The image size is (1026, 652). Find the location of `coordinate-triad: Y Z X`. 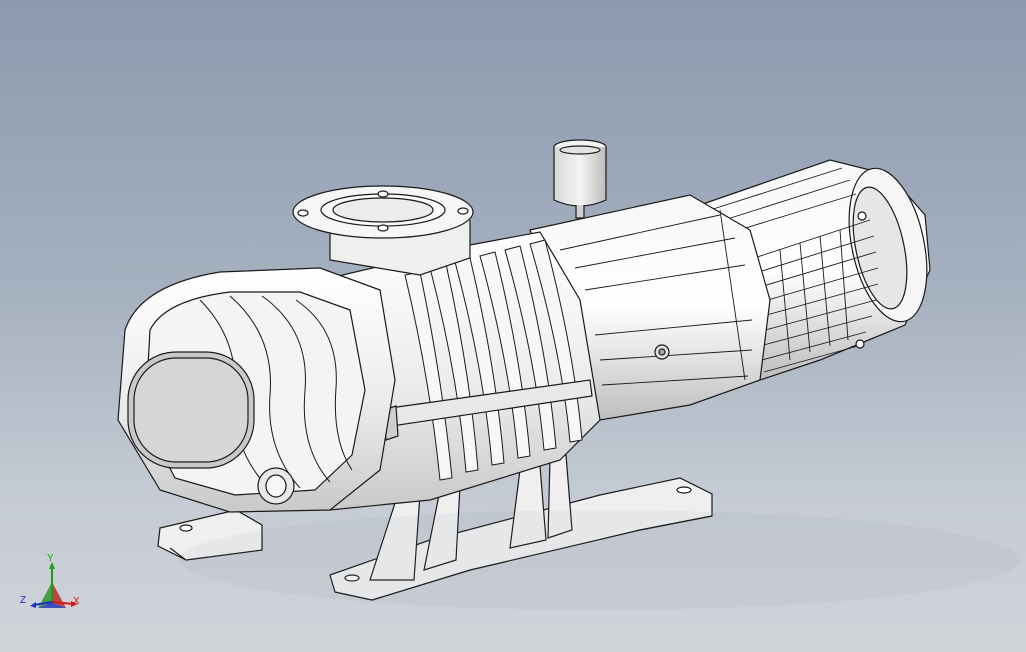

coordinate-triad: Y Z X is located at coordinates (53, 584).